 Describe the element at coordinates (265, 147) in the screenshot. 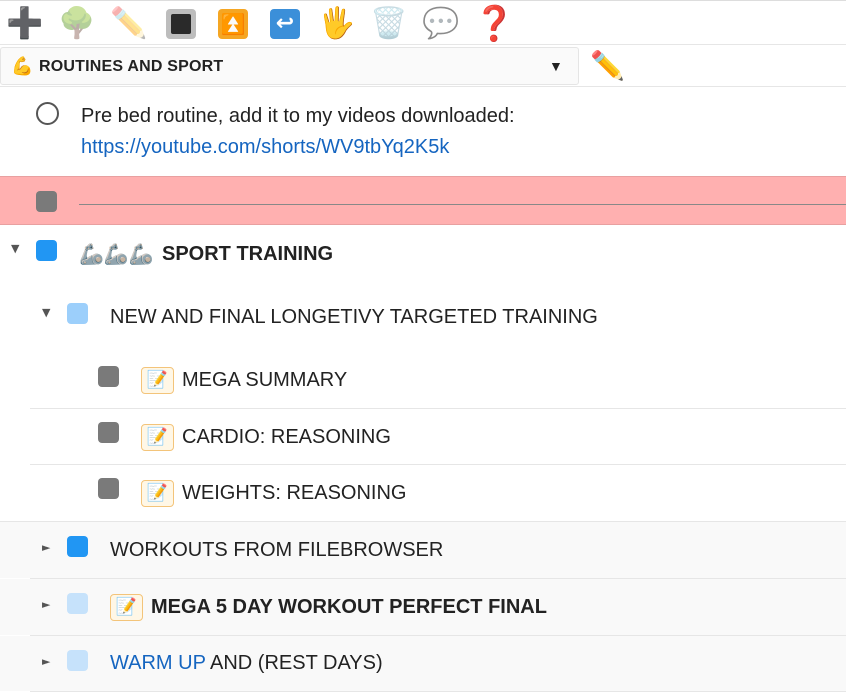

I see `youtube-link: https://youtube.com/shorts/WV9tbYq2K5k` at that location.